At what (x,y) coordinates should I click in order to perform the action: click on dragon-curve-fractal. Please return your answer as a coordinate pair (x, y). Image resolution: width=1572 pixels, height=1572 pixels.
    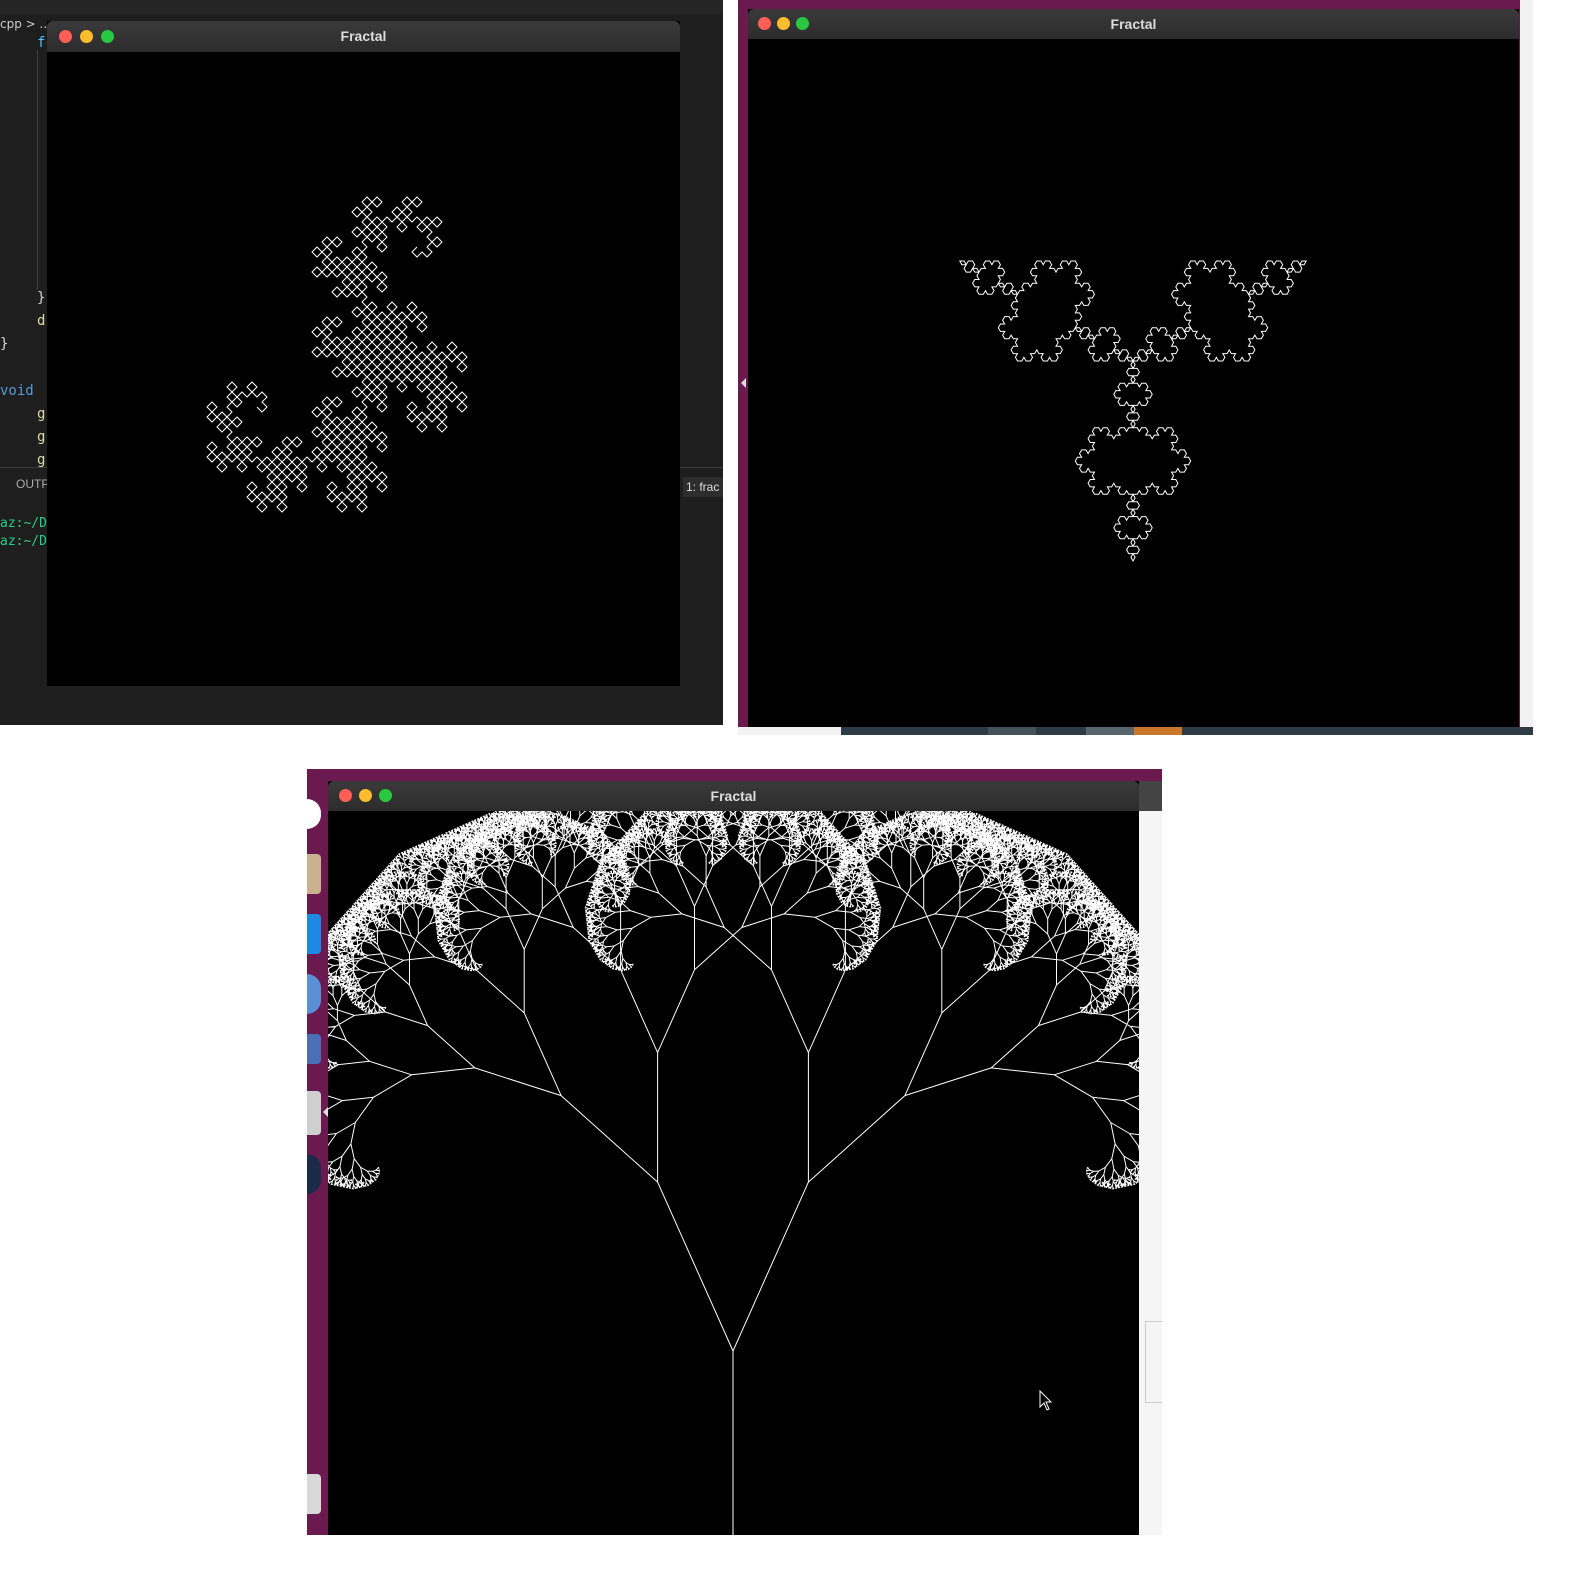
    Looking at the image, I should click on (337, 354).